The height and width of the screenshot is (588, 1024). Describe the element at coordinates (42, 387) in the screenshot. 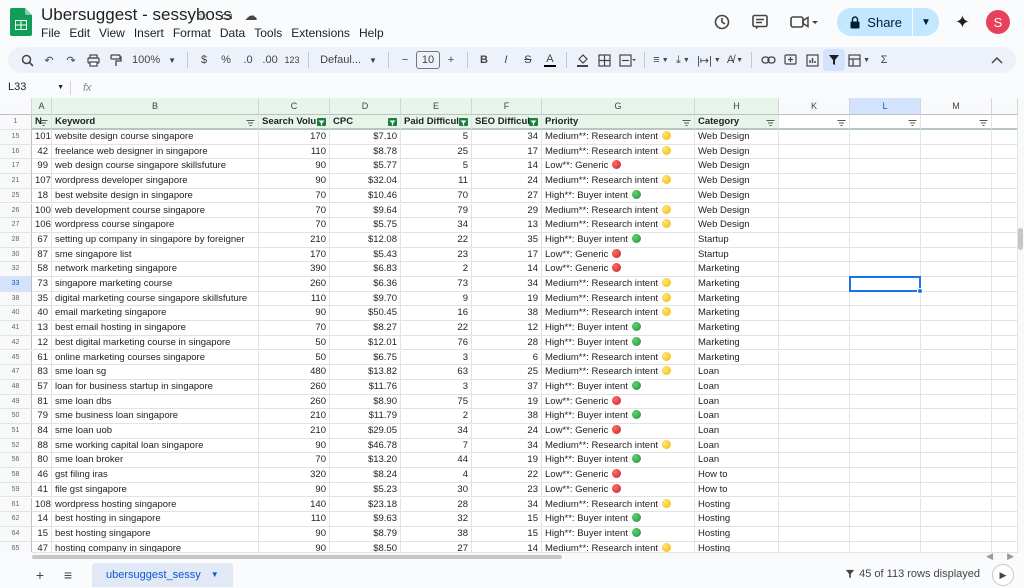

I see `cell-n: 57` at that location.